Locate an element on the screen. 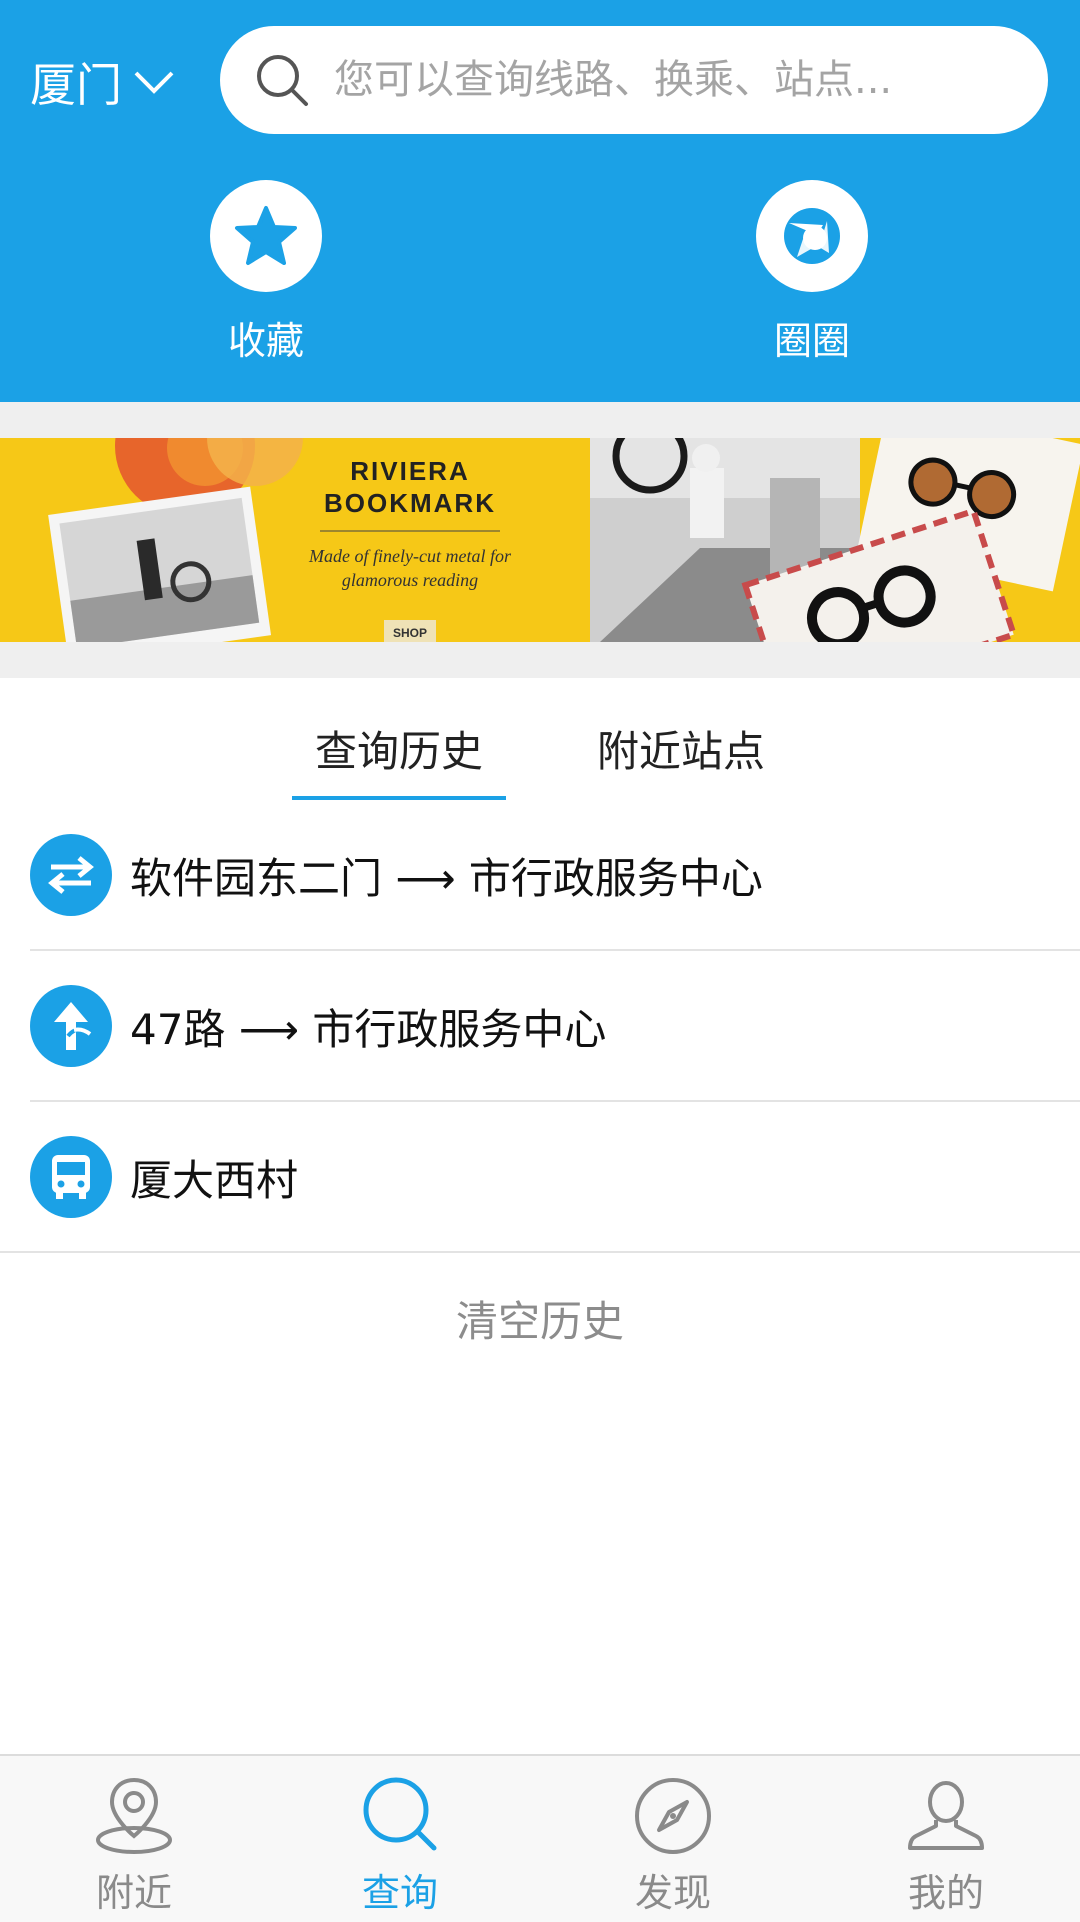  circle-button: 圈圈 is located at coordinates (812, 272).